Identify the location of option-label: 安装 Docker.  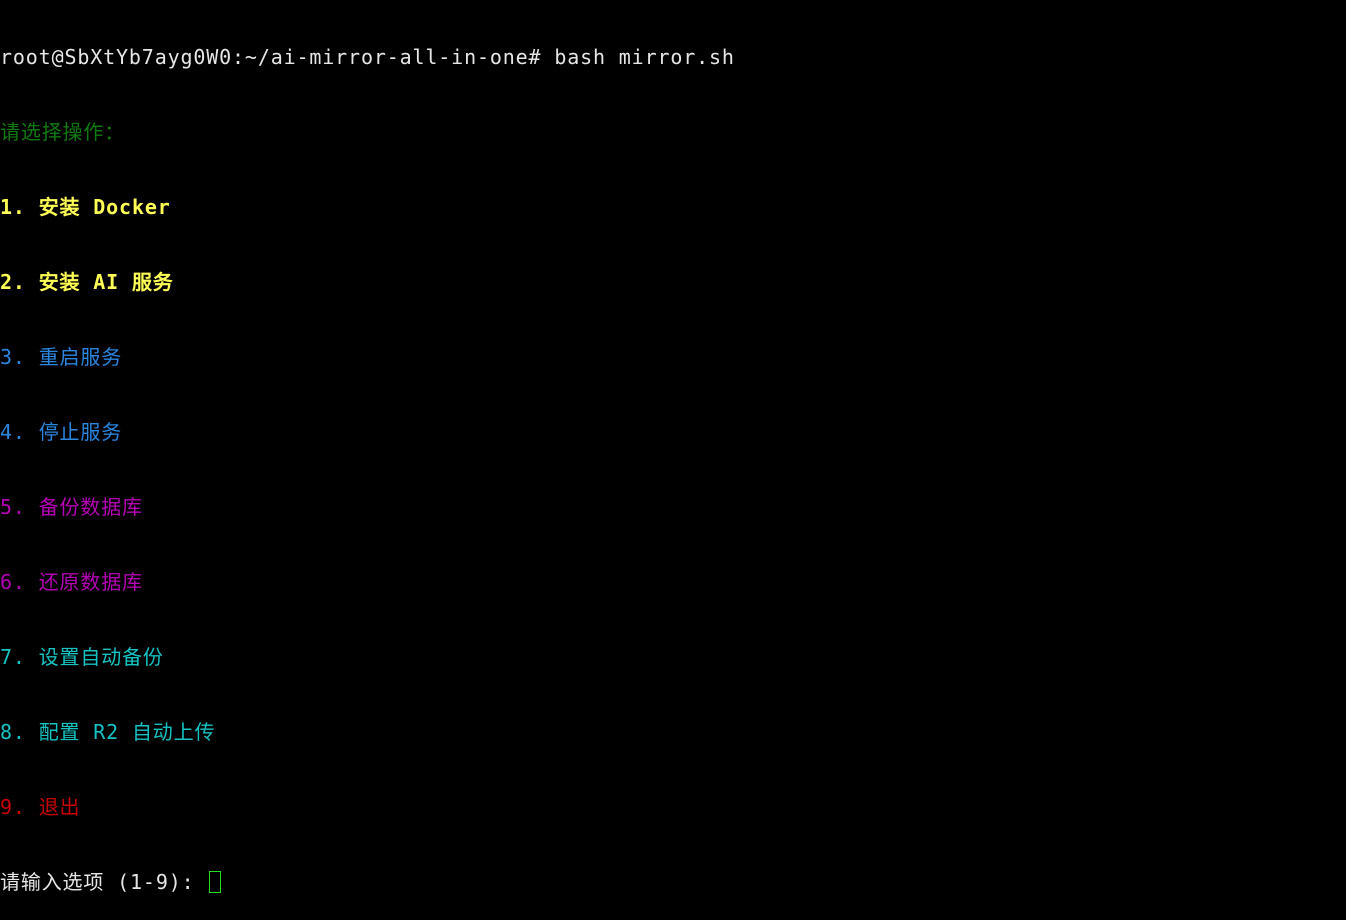
(104, 207).